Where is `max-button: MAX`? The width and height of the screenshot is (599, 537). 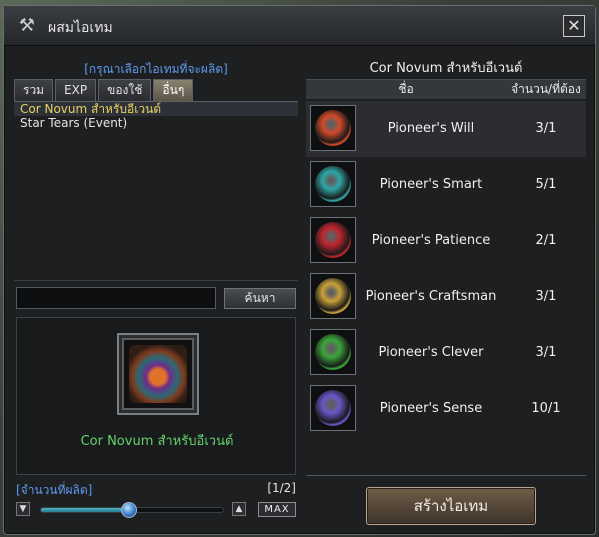 max-button: MAX is located at coordinates (277, 509).